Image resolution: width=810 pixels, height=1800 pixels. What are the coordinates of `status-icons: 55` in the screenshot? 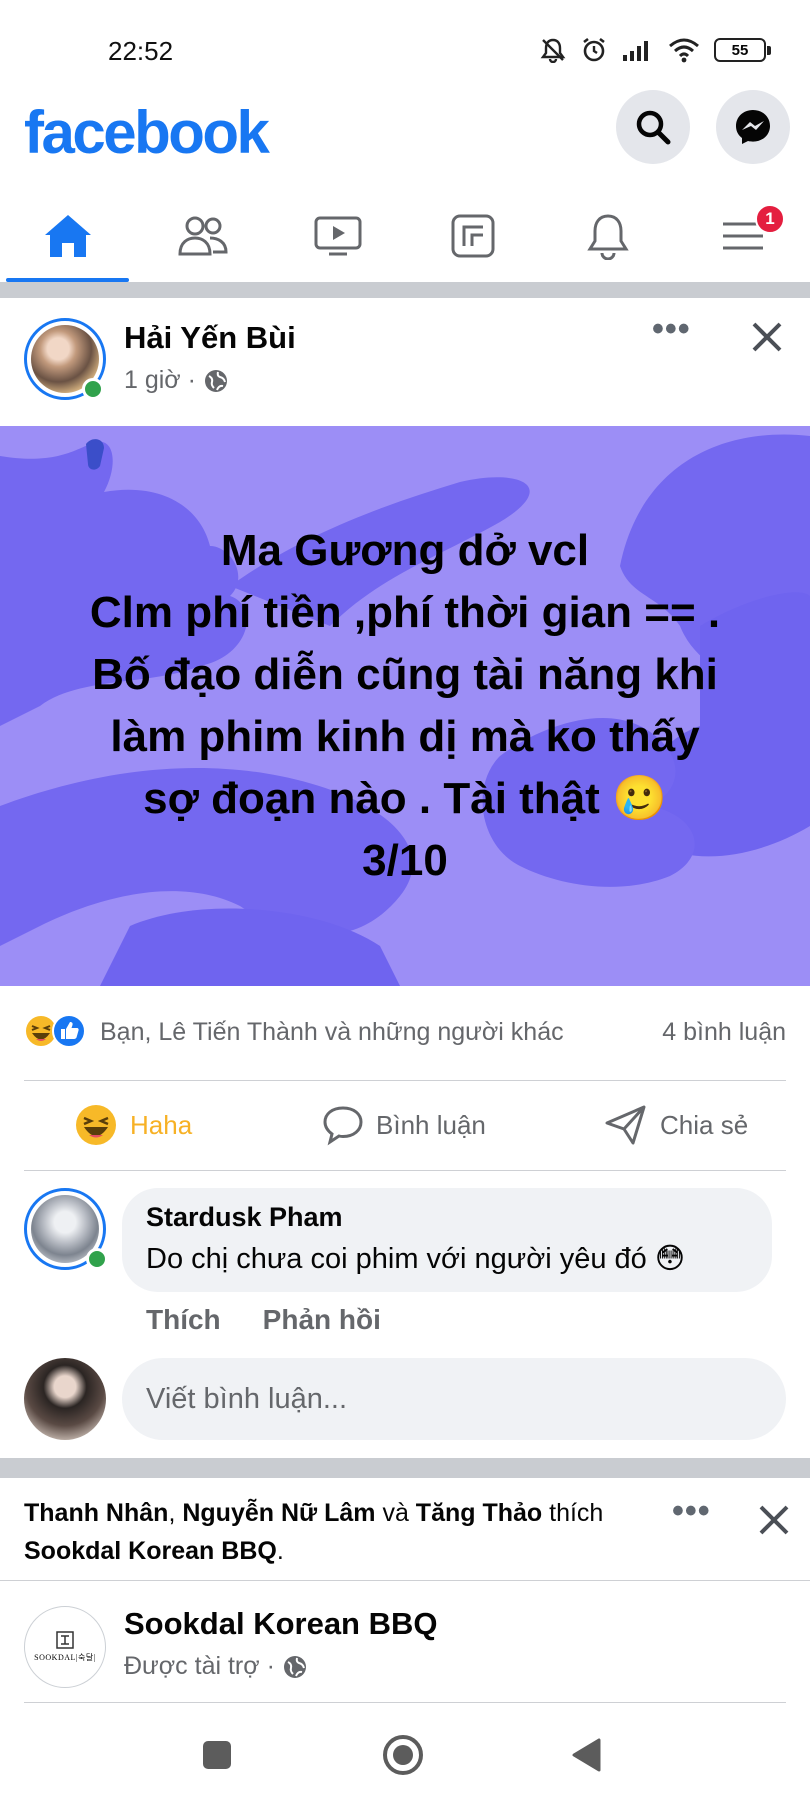 It's located at (655, 50).